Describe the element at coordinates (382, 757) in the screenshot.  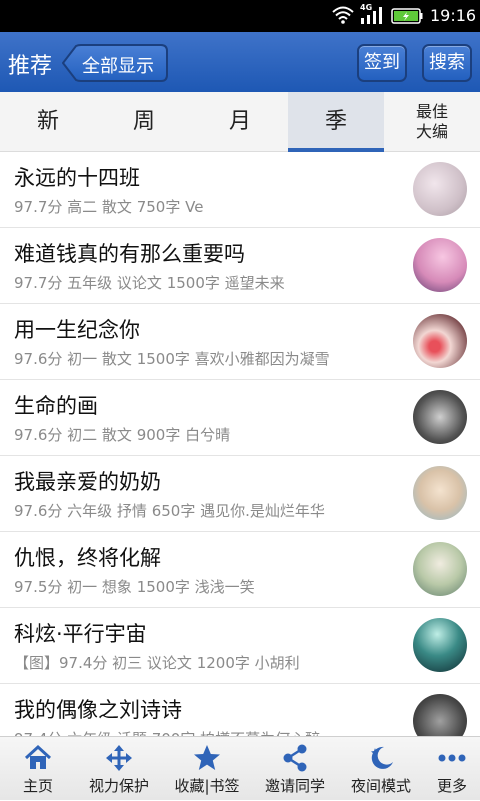
I see `moon-icon` at that location.